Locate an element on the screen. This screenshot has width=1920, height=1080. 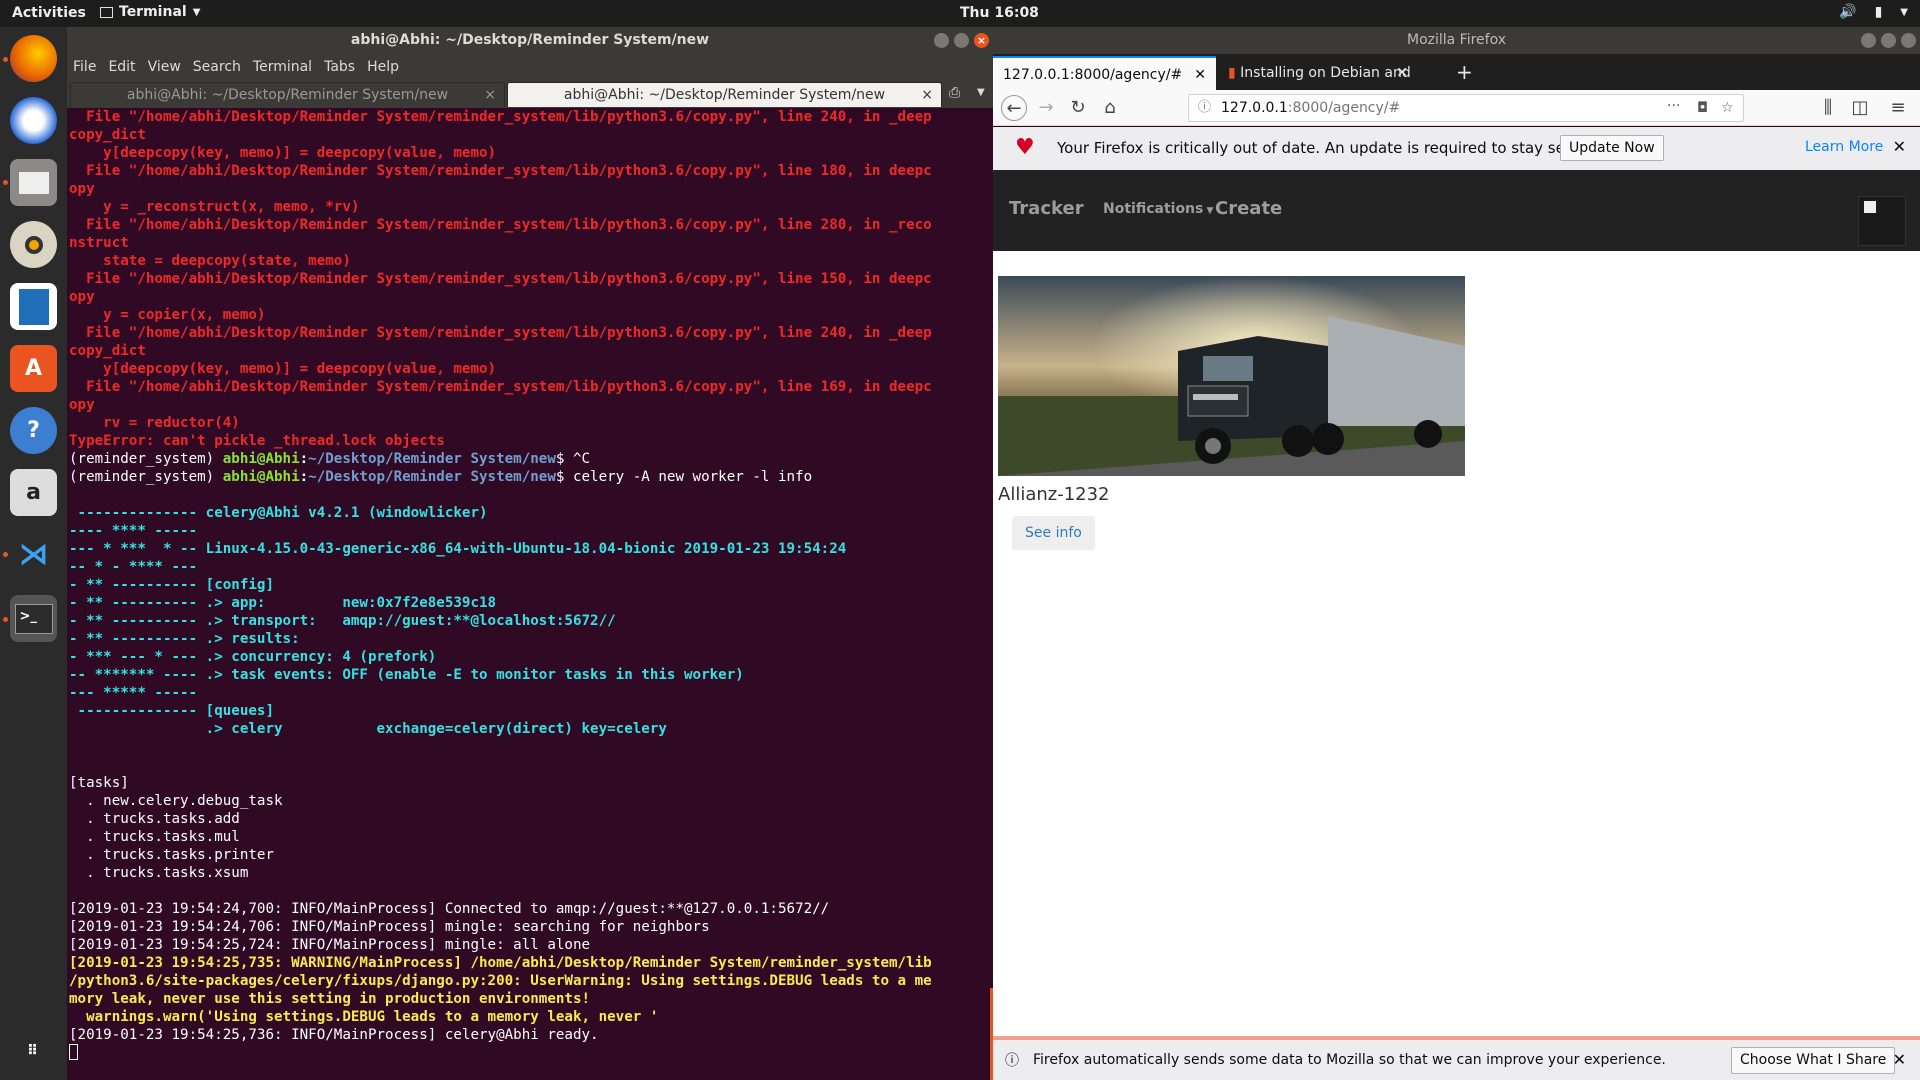
prompt-user: abhi@Abhi is located at coordinates (261, 477).